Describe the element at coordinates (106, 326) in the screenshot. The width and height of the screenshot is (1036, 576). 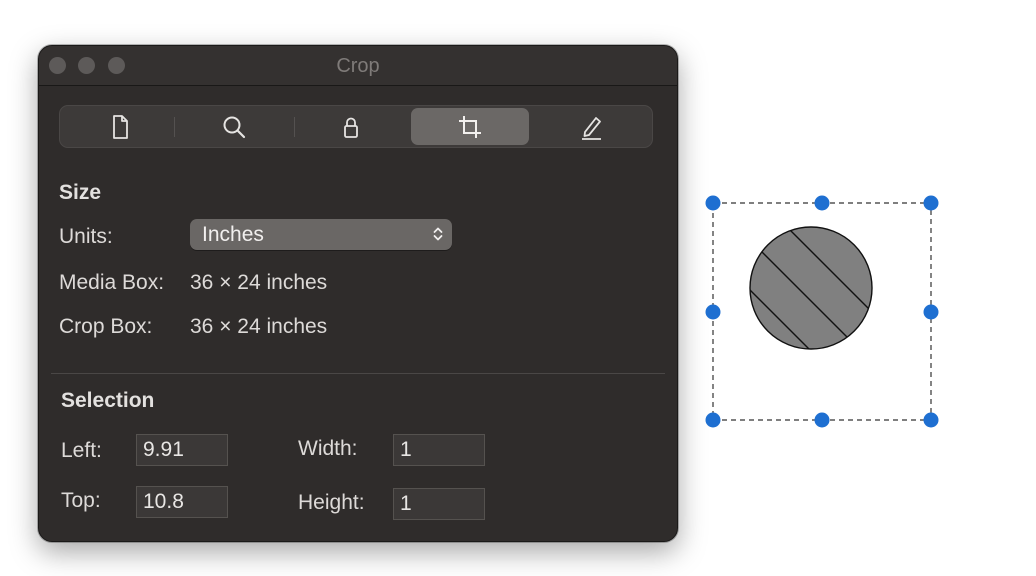
I see `crop-box-label: Crop Box:` at that location.